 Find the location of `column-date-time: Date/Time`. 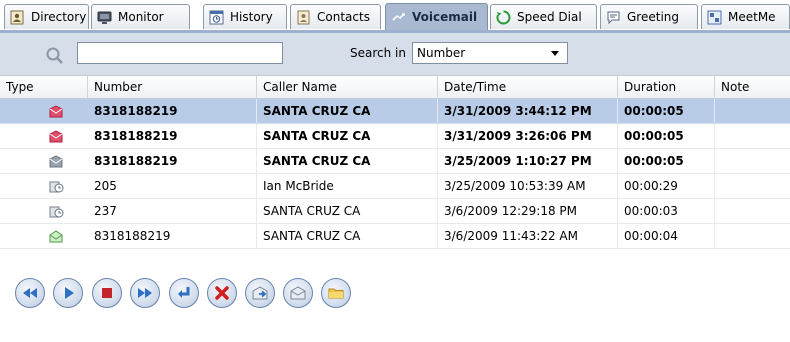

column-date-time: Date/Time is located at coordinates (528, 87).